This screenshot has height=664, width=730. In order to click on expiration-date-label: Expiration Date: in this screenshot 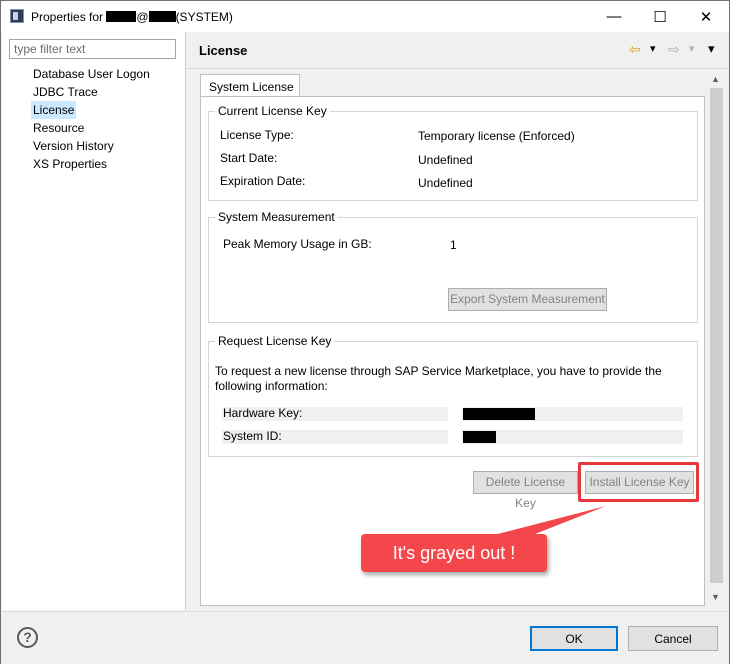, I will do `click(263, 181)`.